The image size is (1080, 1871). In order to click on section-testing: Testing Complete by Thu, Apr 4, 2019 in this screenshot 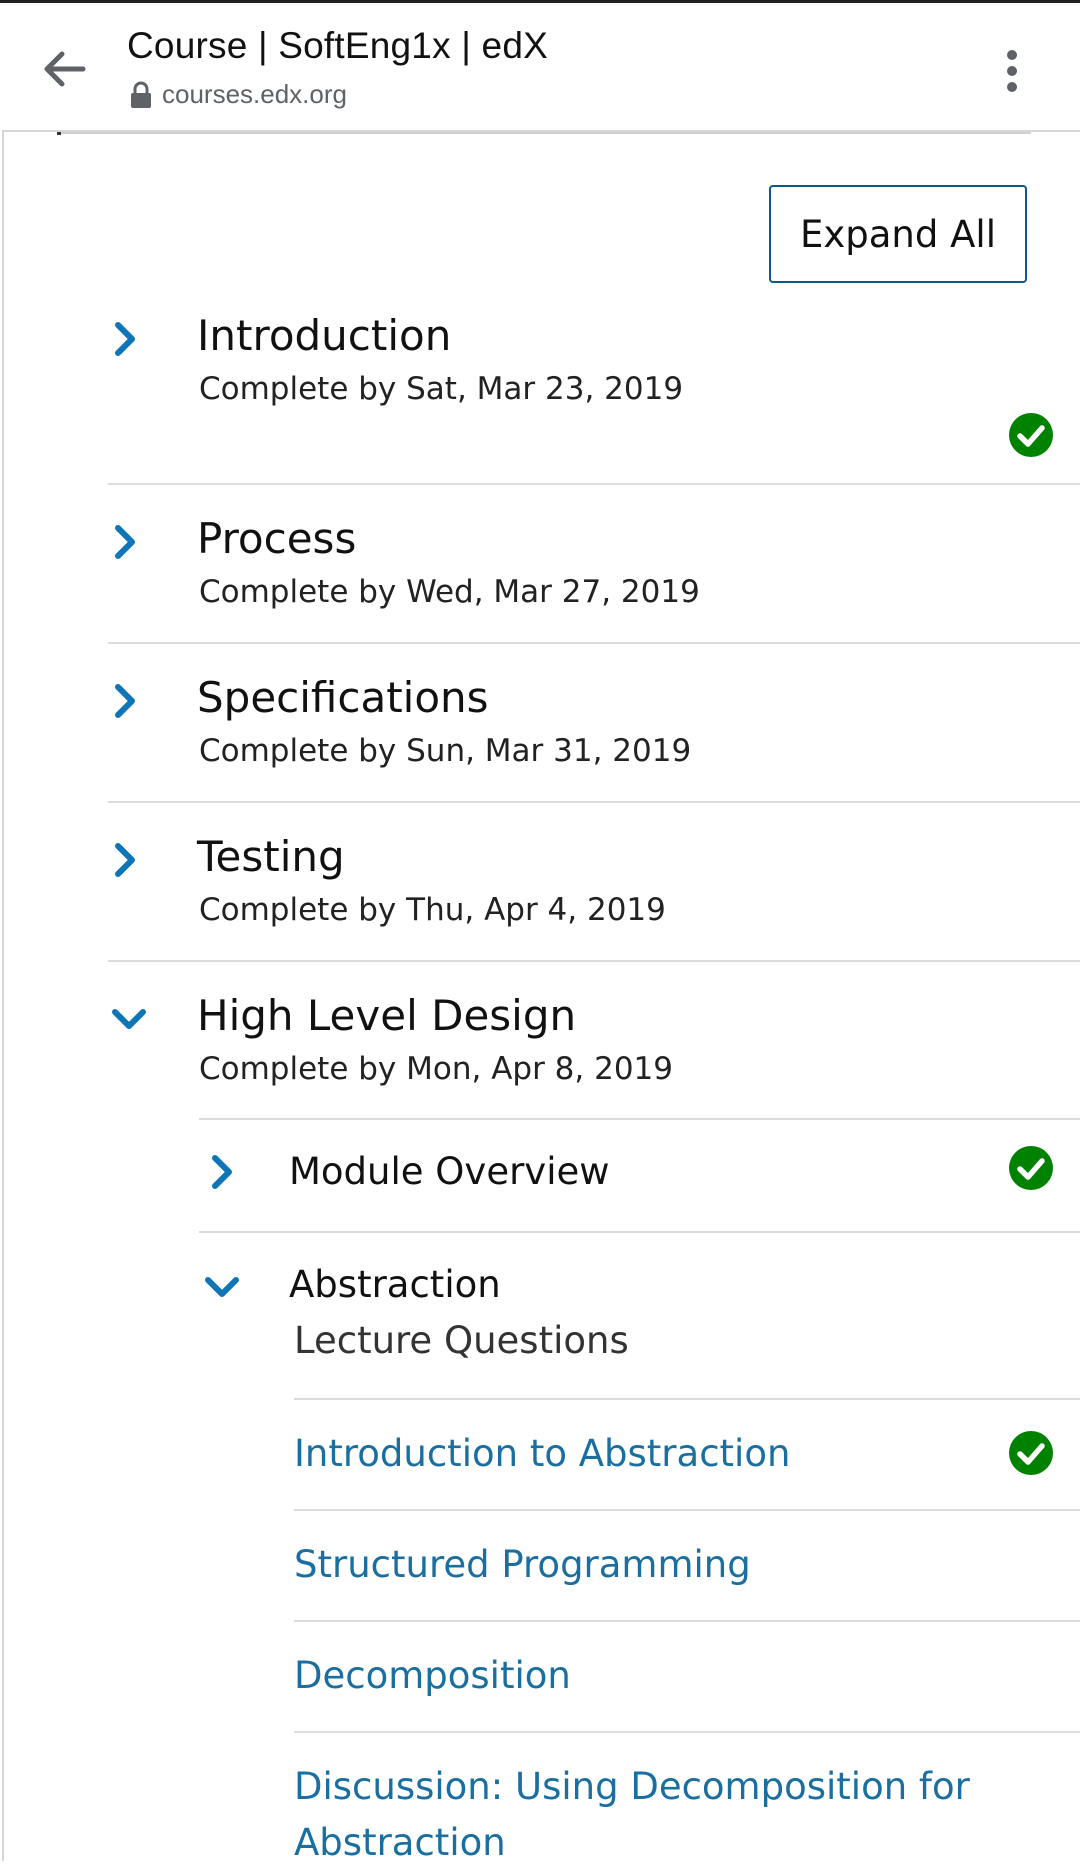, I will do `click(594, 893)`.